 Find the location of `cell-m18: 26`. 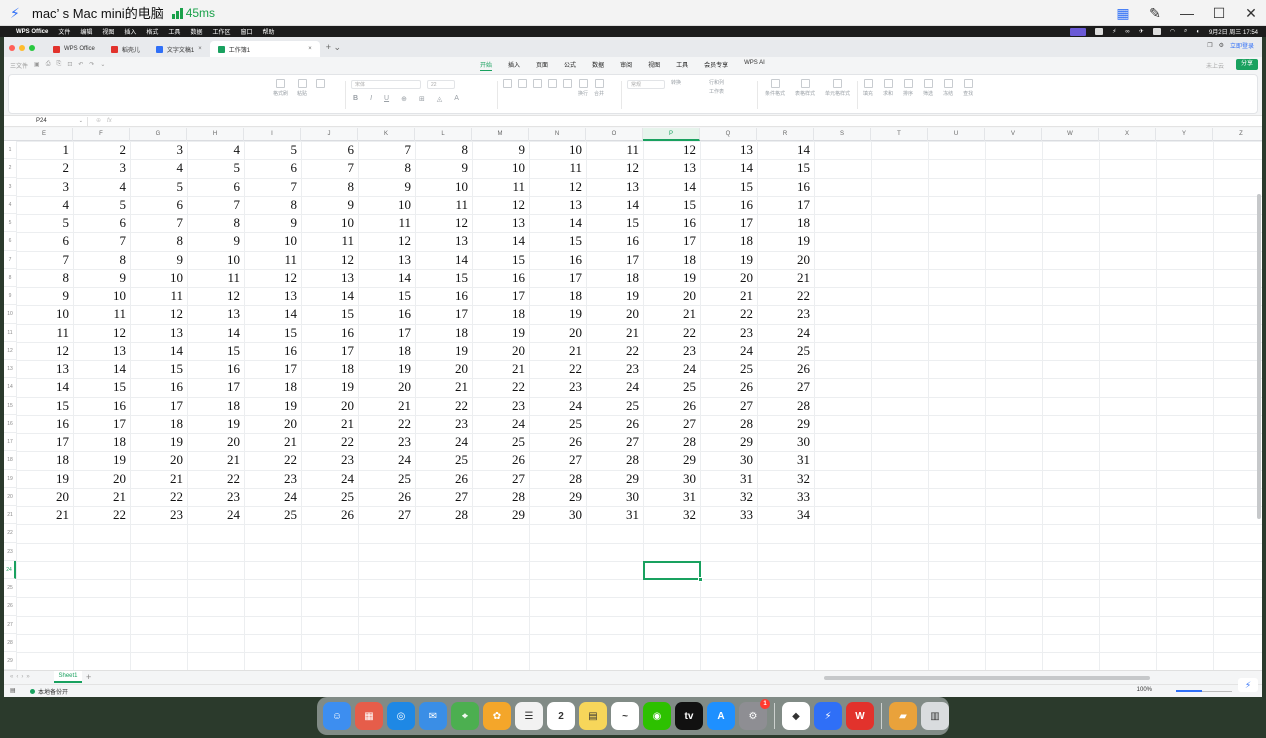

cell-m18: 26 is located at coordinates (500, 460).